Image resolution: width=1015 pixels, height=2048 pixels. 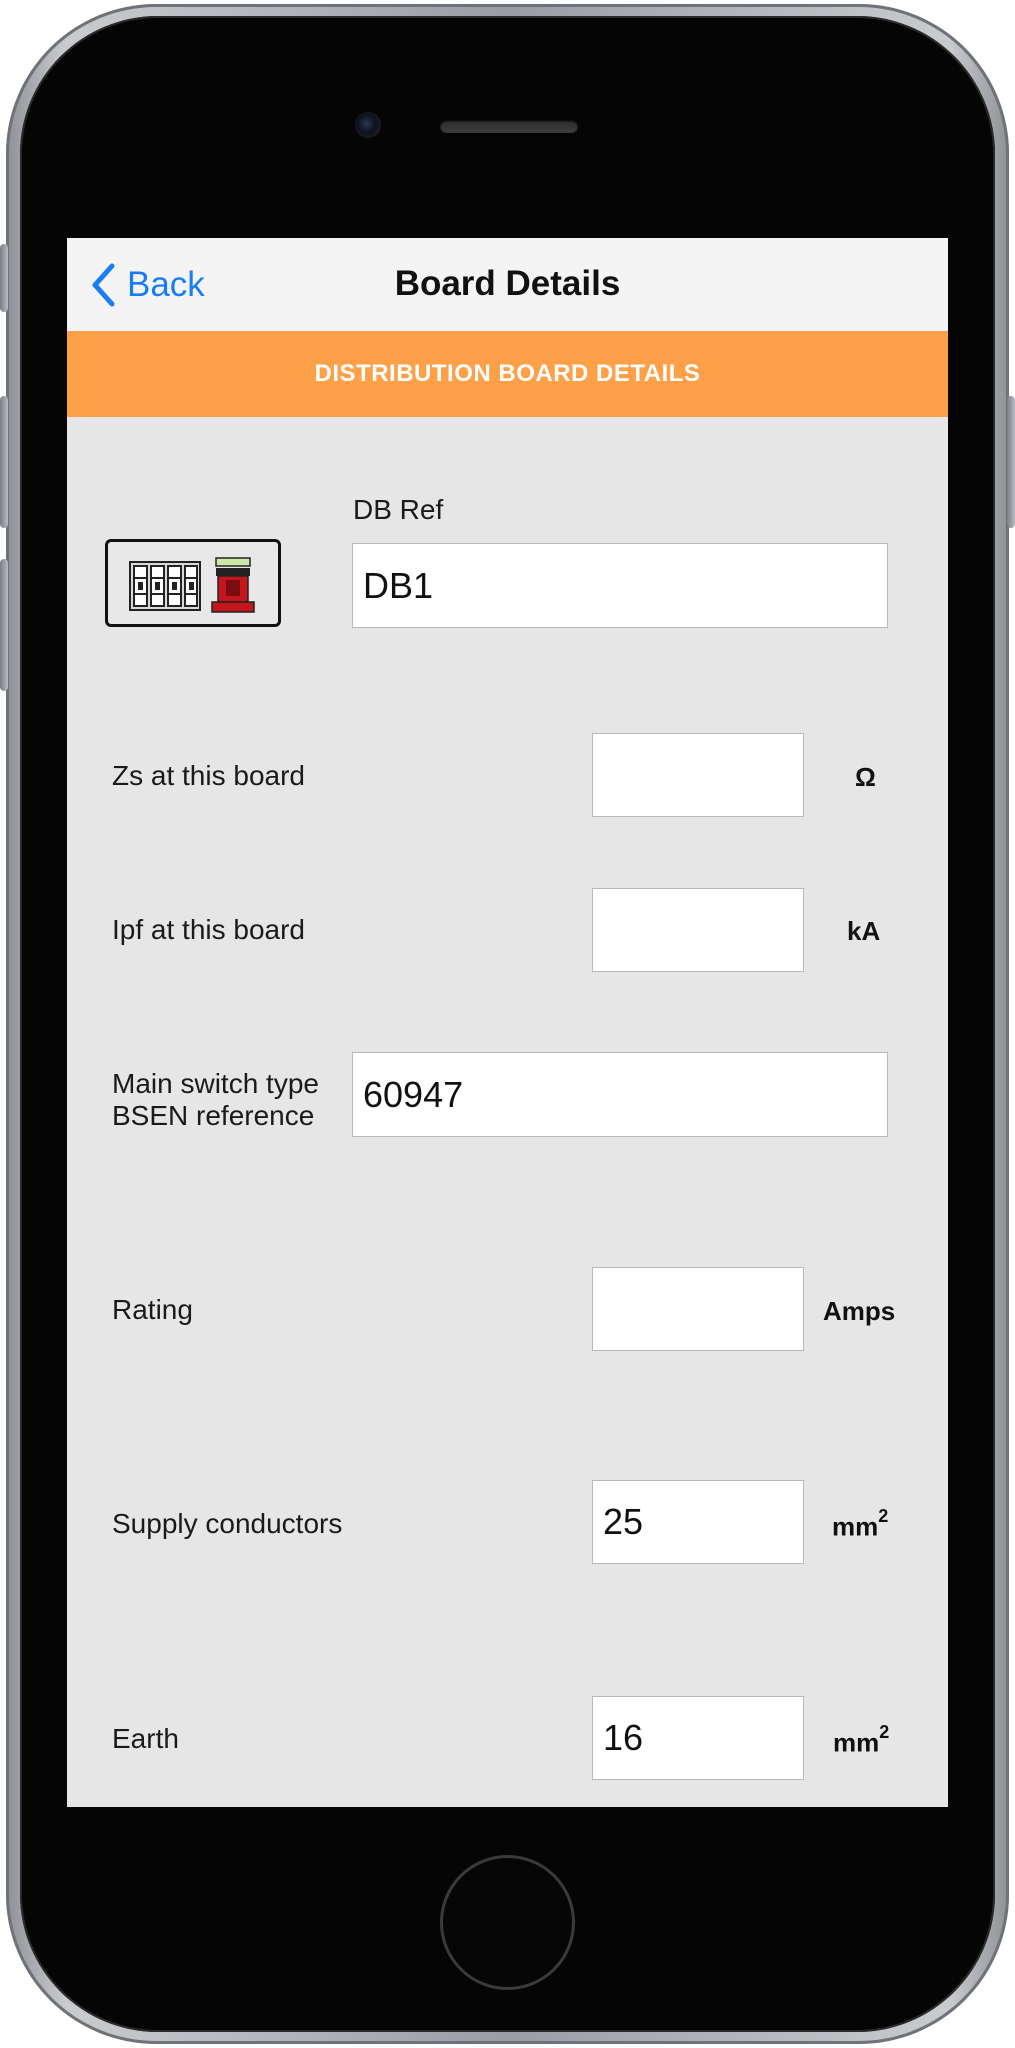 What do you see at coordinates (215, 1083) in the screenshot?
I see `main-switch-label-line1: Main switch type` at bounding box center [215, 1083].